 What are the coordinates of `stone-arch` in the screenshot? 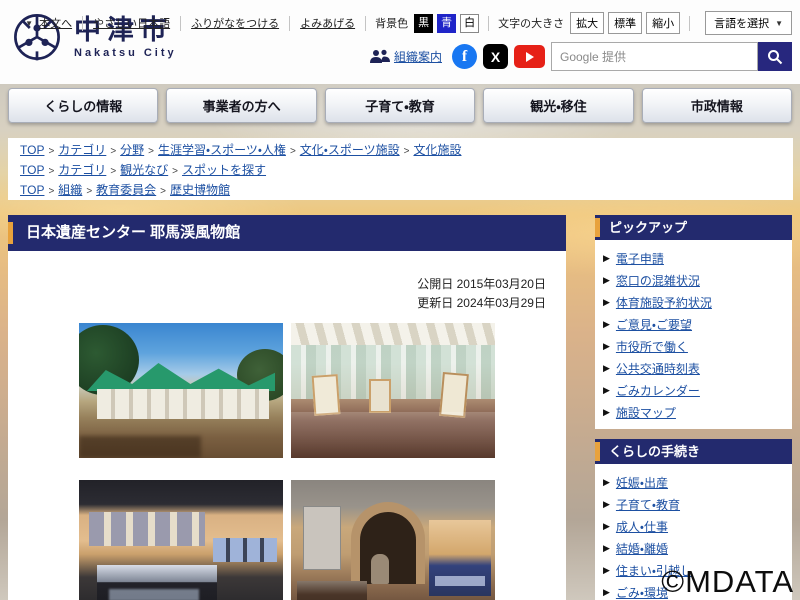 It's located at (388, 543).